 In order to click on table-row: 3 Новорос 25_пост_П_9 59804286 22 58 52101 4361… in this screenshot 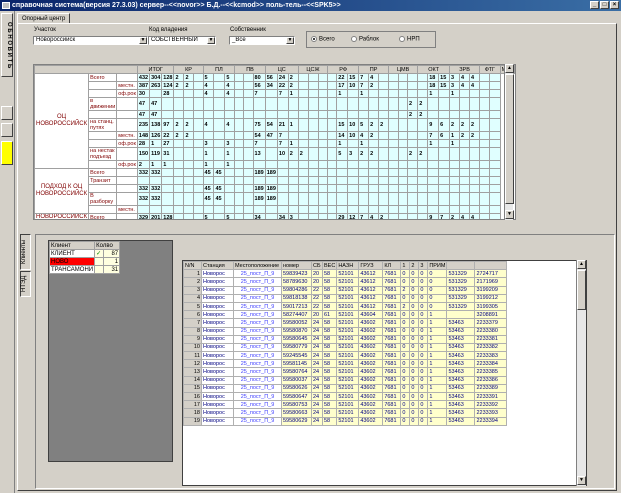, I will do `click(345, 290)`.